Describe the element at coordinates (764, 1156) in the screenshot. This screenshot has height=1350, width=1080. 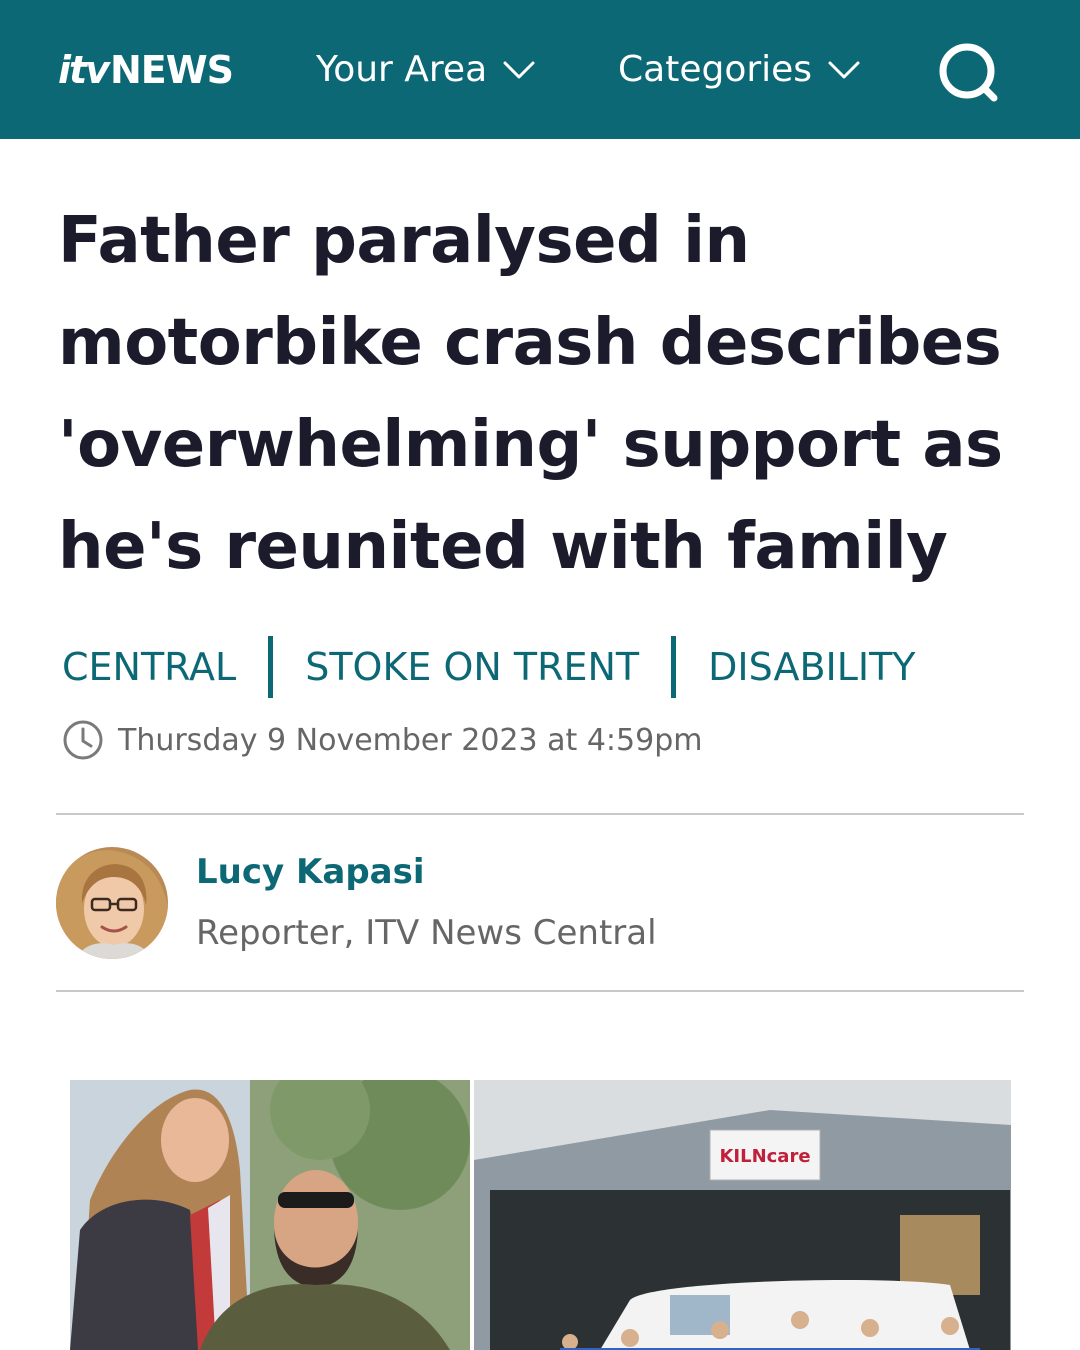
I see `warehouse-sign-text: KILNcare` at that location.